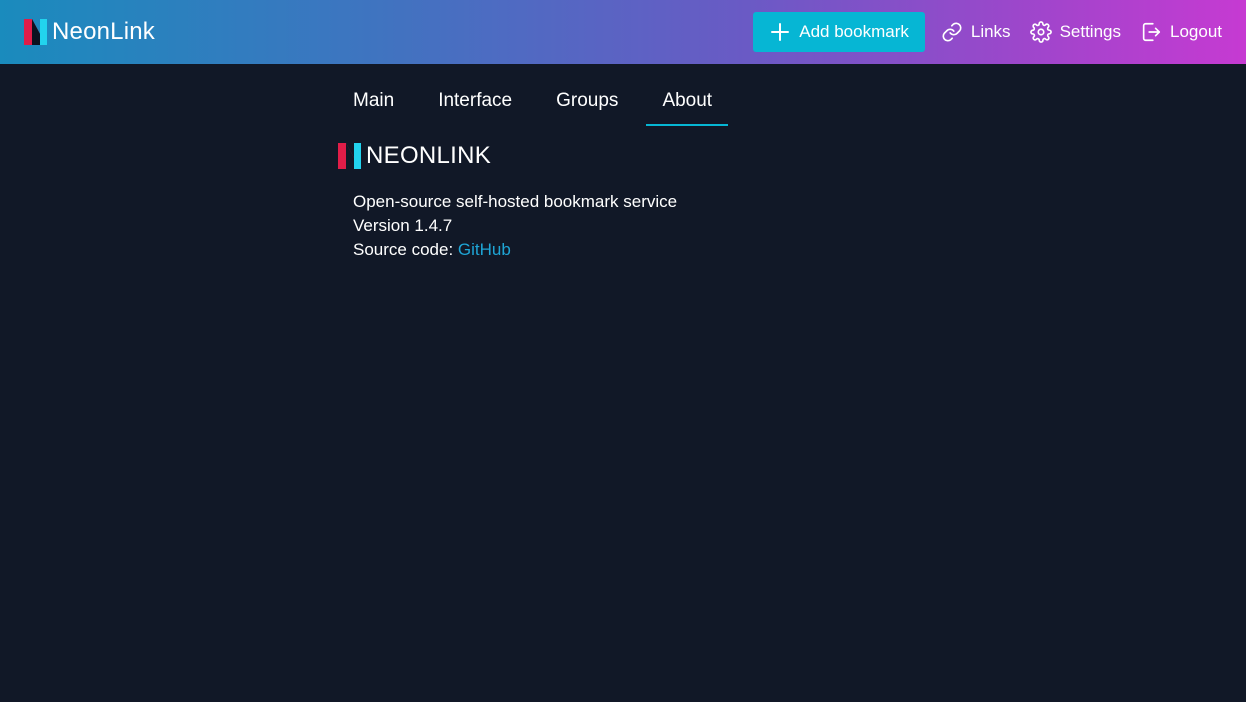  Describe the element at coordinates (1090, 31) in the screenshot. I see `nav-settings-label: Settings` at that location.